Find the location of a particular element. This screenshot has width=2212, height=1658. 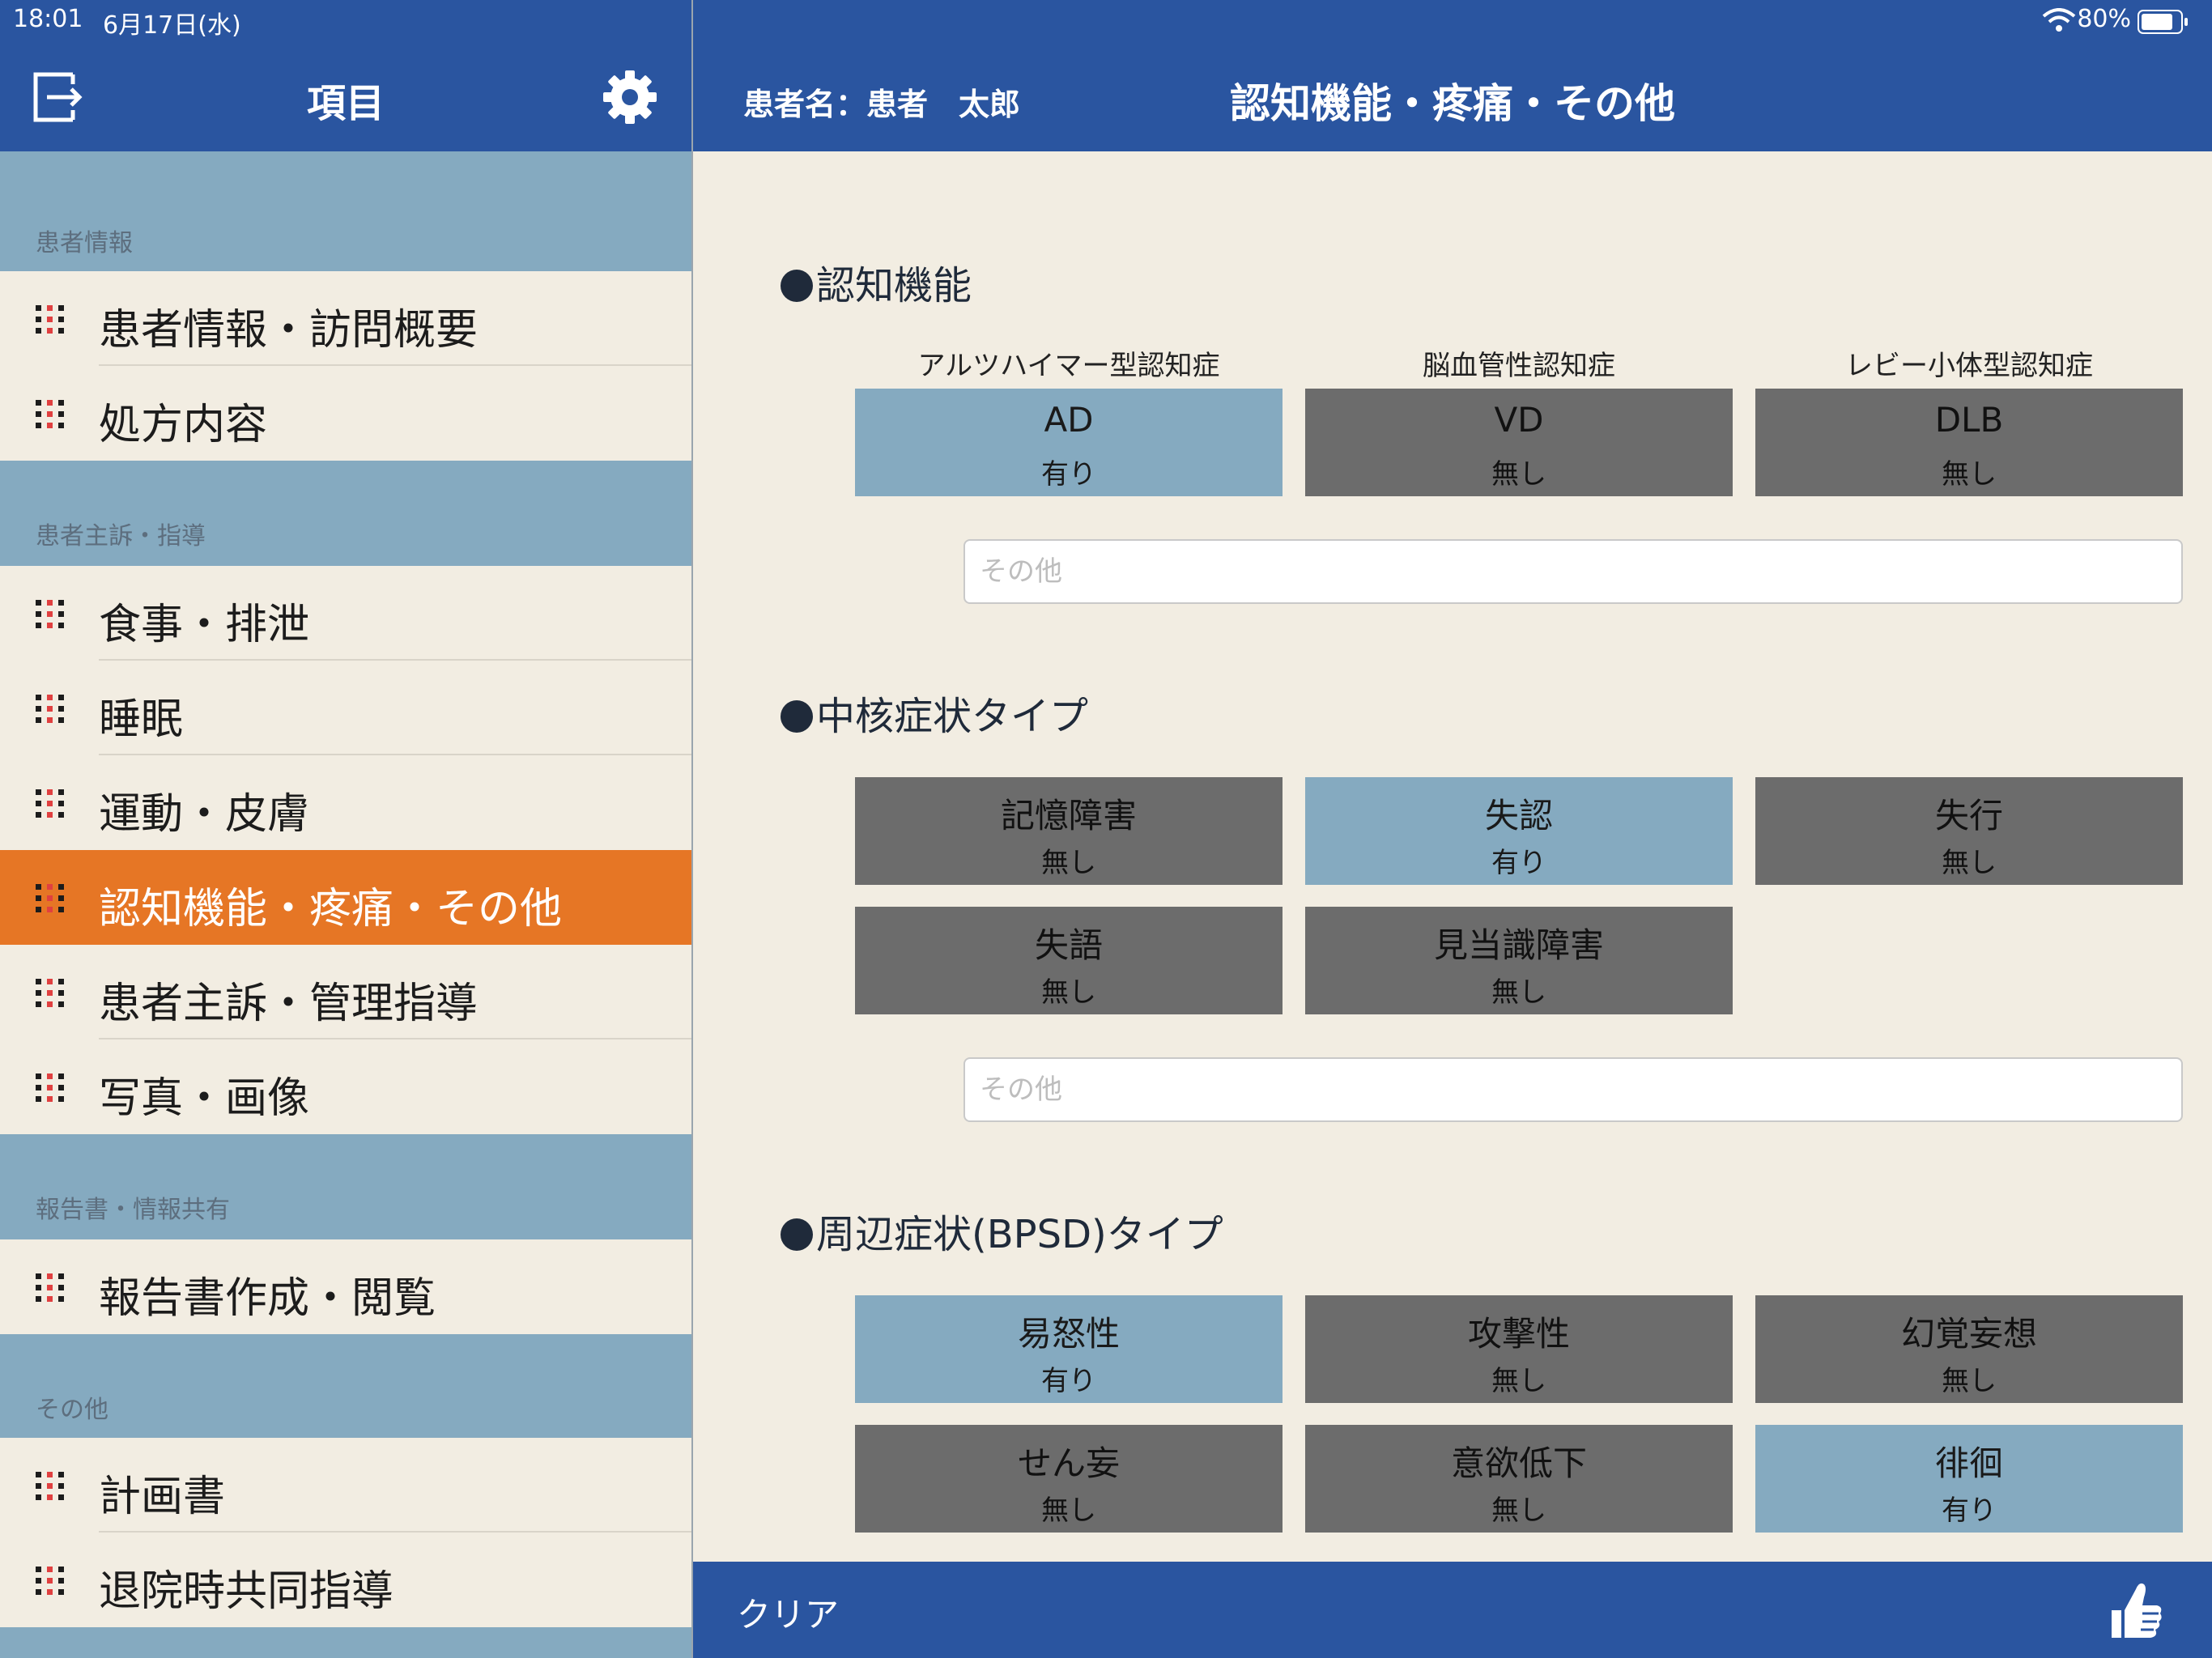

status-date: 6月17日(水) is located at coordinates (172, 25).